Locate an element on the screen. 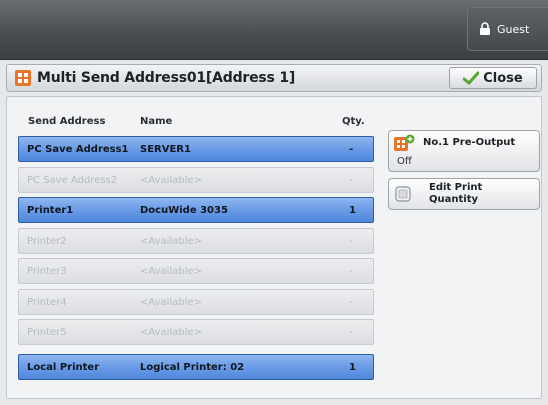 The width and height of the screenshot is (548, 405). edit-print-quantity-button: Edit Print Quantity is located at coordinates (464, 194).